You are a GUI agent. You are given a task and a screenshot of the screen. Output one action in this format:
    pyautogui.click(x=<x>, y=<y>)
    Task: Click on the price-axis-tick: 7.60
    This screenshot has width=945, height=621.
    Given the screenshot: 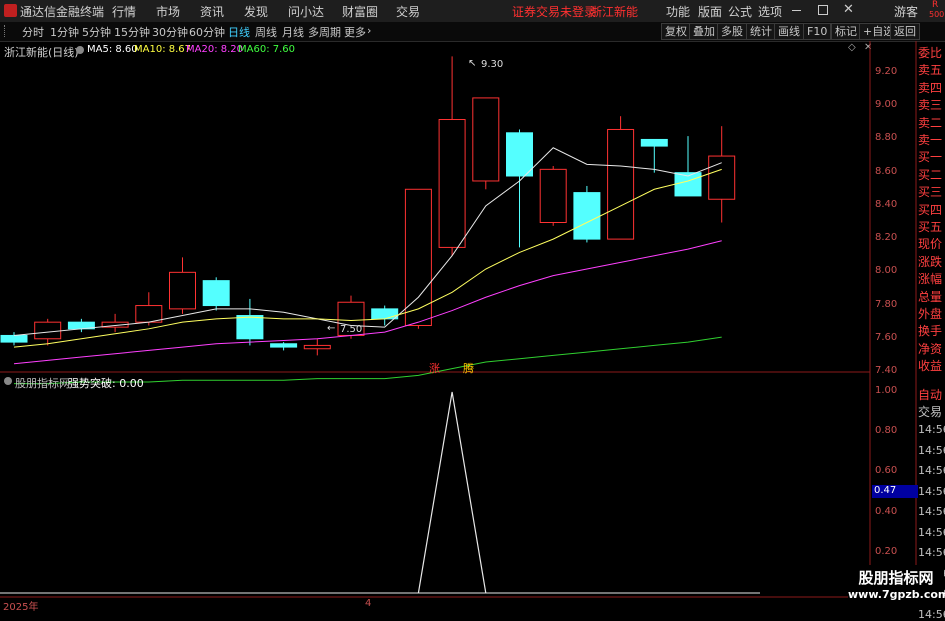 What is the action you would take?
    pyautogui.click(x=886, y=337)
    